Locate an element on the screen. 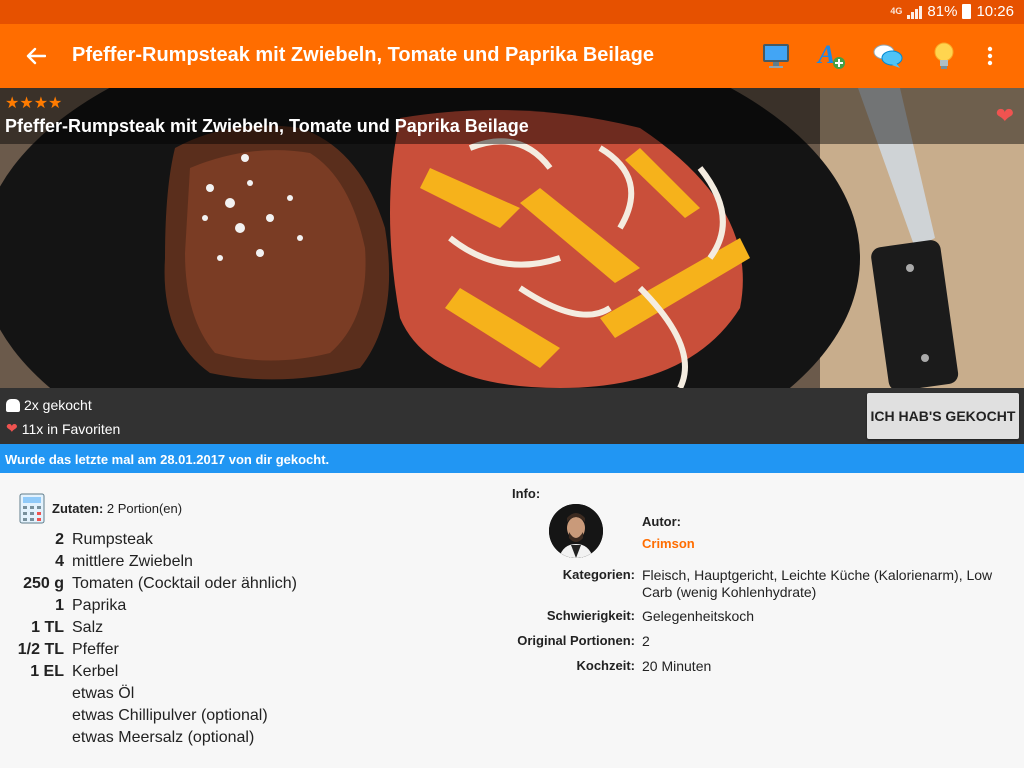  ingredient-name: Kerbel is located at coordinates (95, 671).